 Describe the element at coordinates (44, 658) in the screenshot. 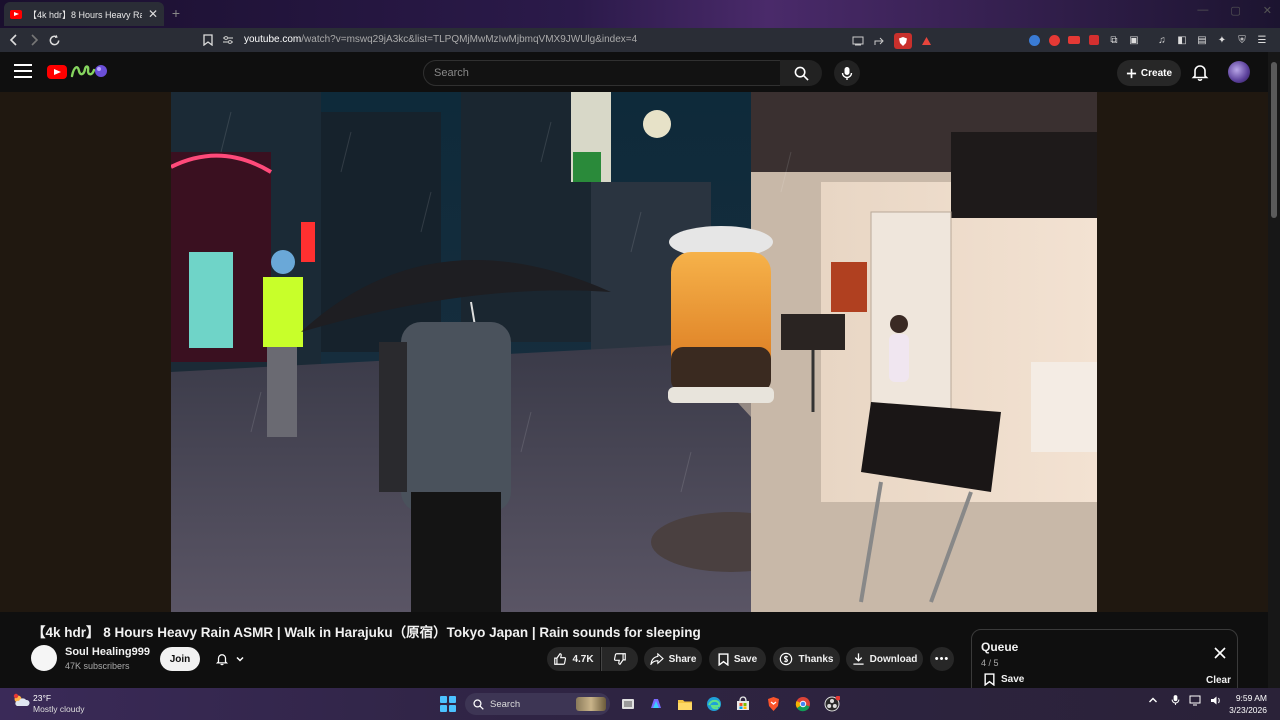

I see `channel-avatar` at that location.